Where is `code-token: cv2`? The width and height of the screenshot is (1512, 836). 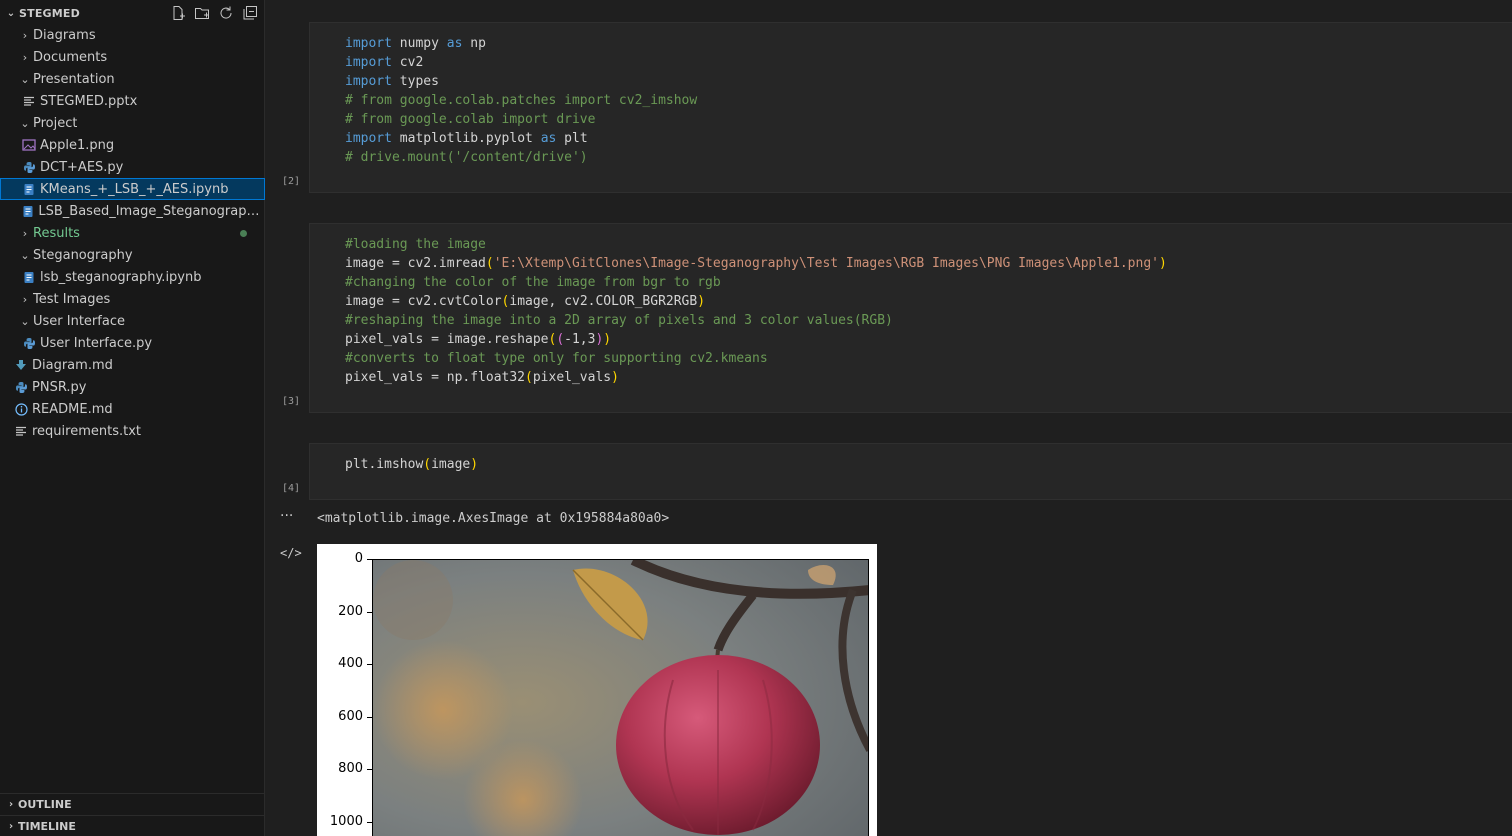
code-token: cv2 is located at coordinates (407, 62).